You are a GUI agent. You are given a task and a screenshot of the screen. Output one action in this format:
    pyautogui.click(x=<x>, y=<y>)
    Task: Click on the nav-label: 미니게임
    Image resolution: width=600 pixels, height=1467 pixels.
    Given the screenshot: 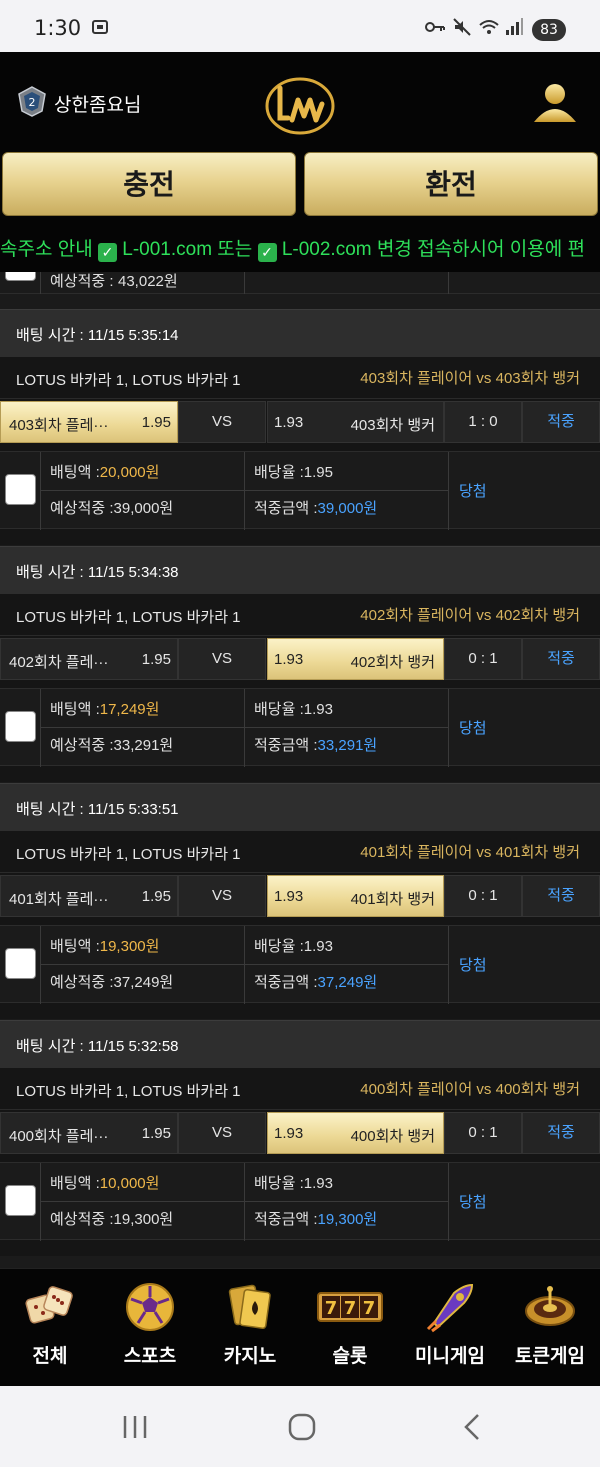 What is the action you would take?
    pyautogui.click(x=450, y=1356)
    